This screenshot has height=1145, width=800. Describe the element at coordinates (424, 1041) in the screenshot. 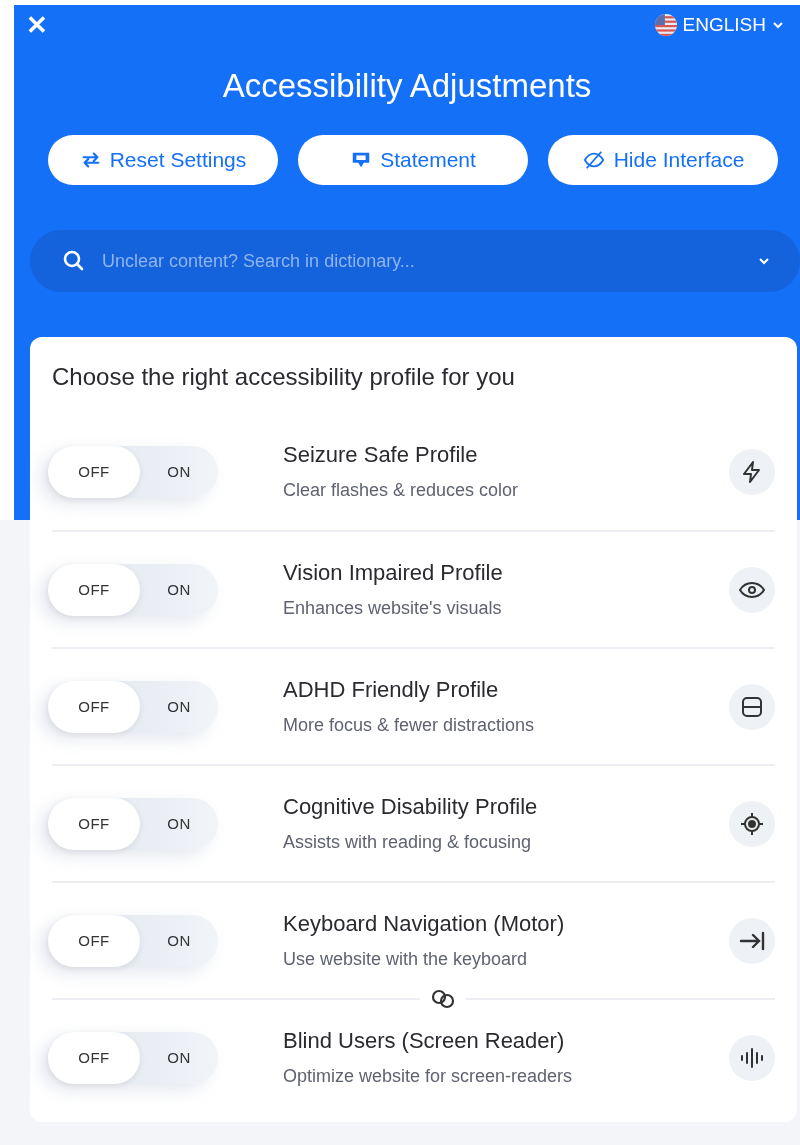

I see `profile-title: Blind Users (Screen Reader)` at that location.